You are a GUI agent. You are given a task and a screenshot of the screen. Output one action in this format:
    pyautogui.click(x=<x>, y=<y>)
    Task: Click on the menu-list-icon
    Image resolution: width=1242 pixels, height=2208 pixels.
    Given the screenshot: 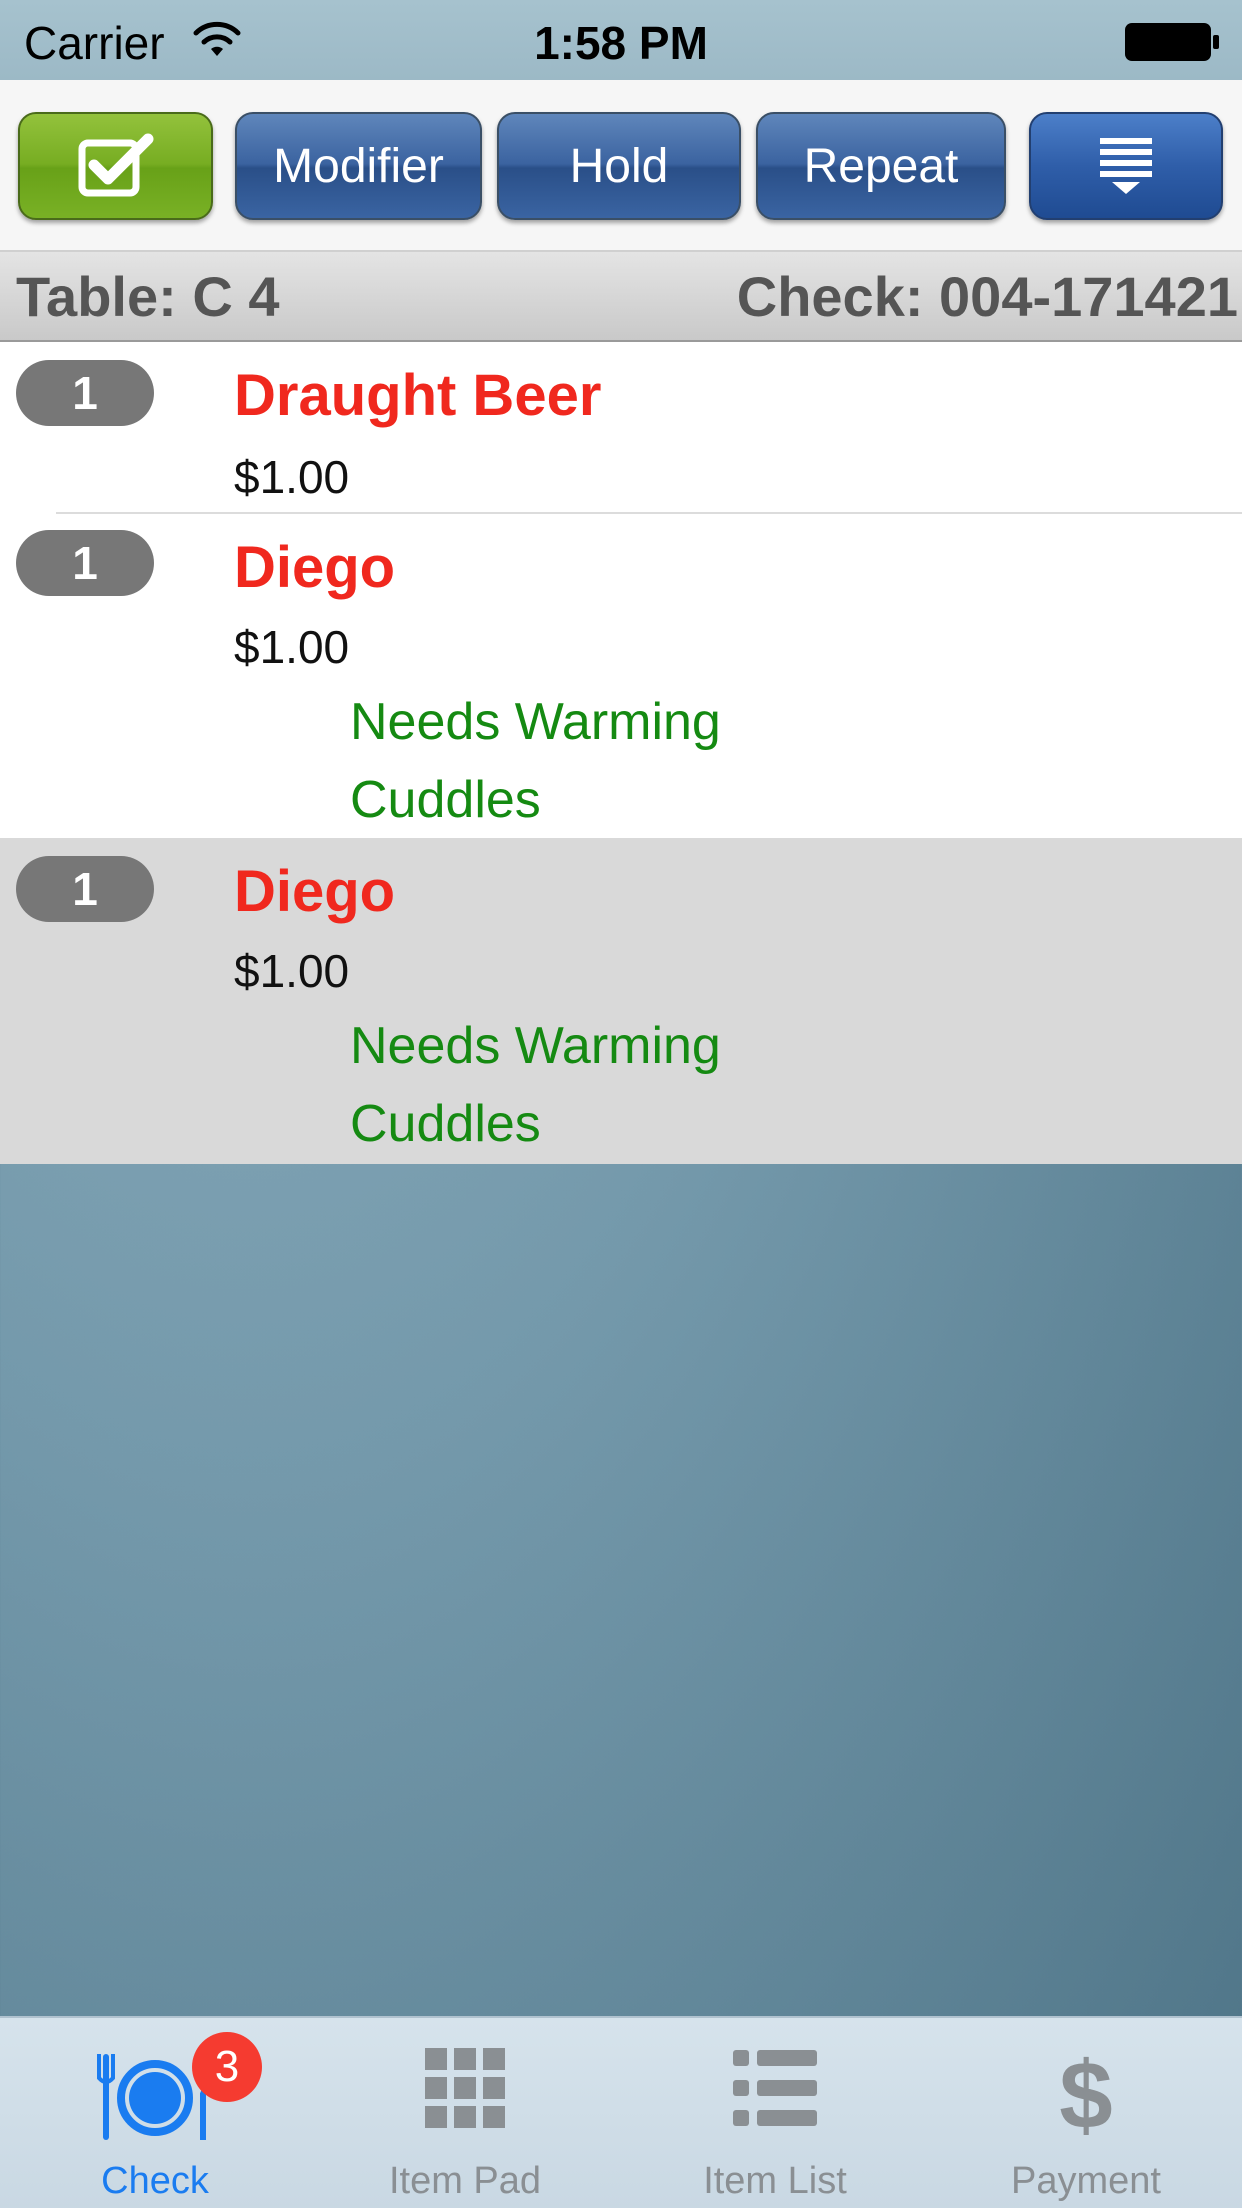 What is the action you would take?
    pyautogui.click(x=1126, y=166)
    